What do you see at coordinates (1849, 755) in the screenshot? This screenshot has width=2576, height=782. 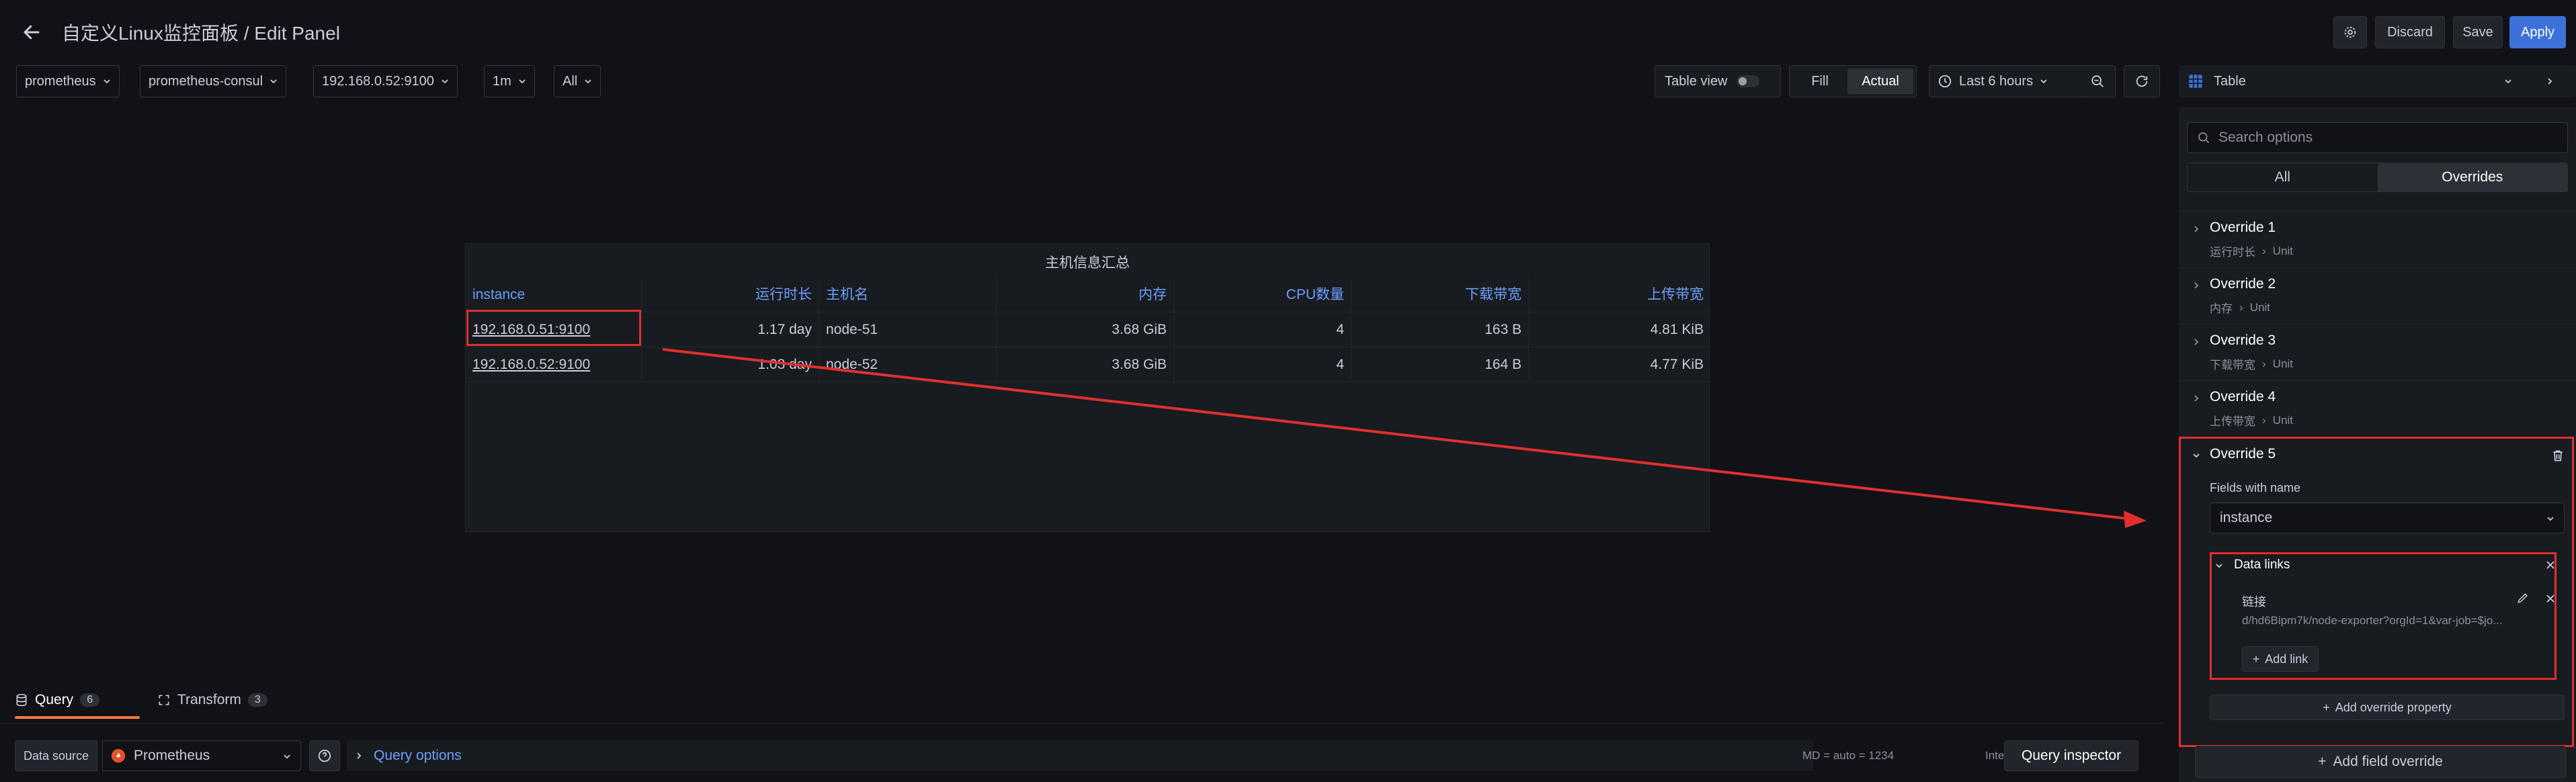 I see `max-data-points: MD = auto = 1234` at bounding box center [1849, 755].